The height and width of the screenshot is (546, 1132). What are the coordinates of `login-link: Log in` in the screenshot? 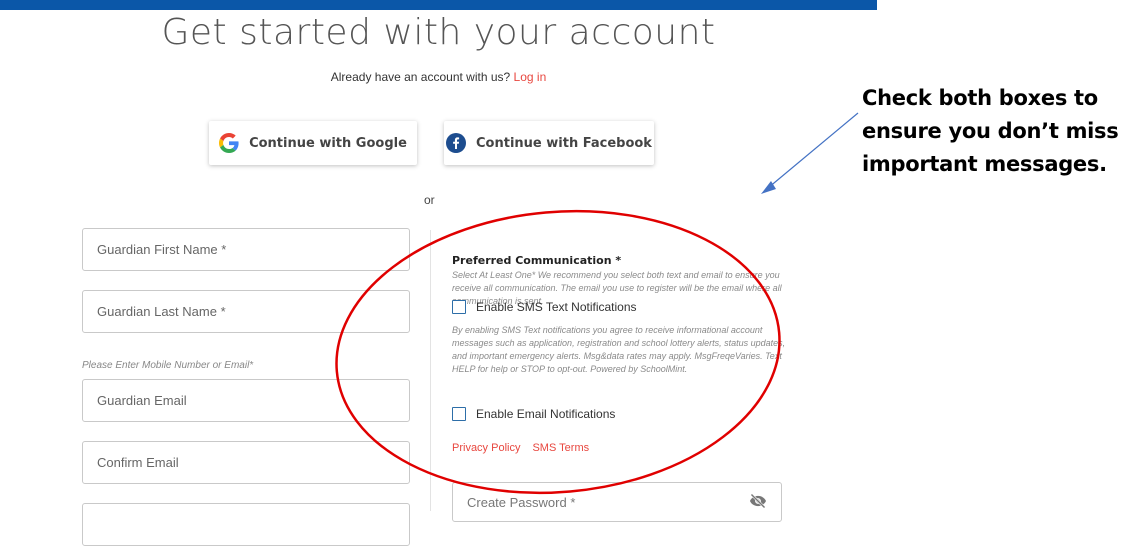 It's located at (530, 77).